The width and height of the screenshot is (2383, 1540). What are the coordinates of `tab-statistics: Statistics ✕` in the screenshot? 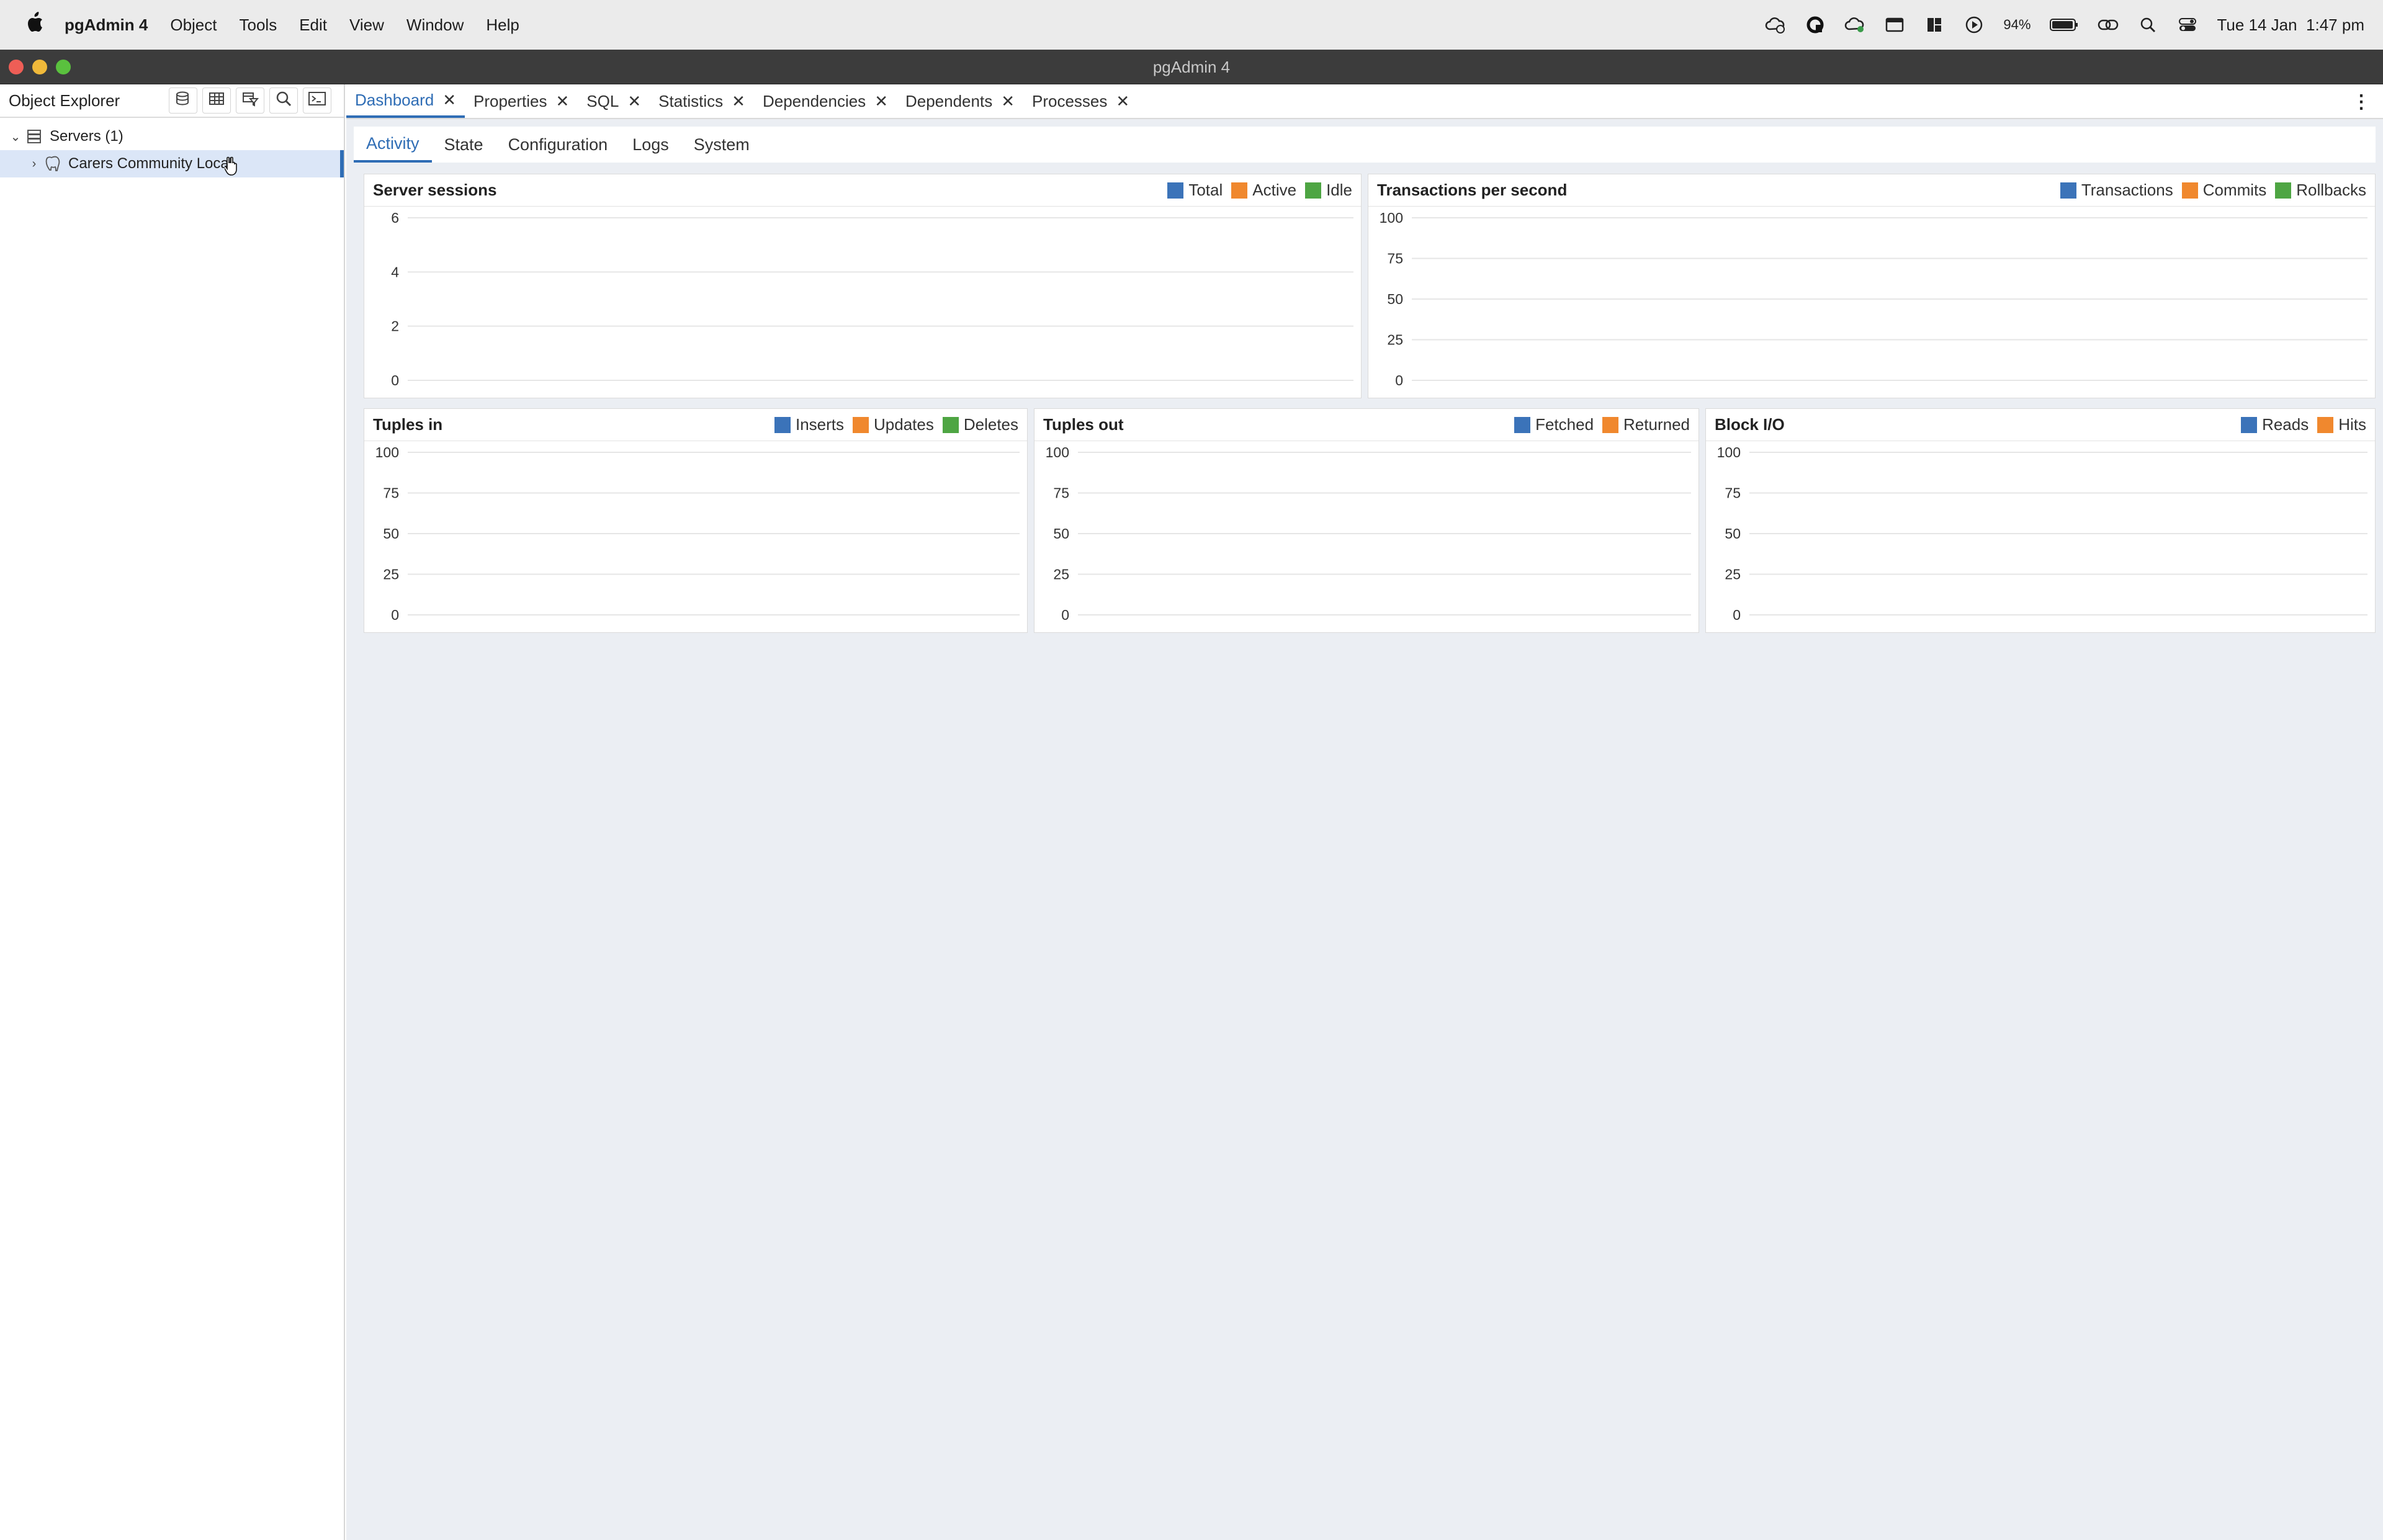 It's located at (702, 101).